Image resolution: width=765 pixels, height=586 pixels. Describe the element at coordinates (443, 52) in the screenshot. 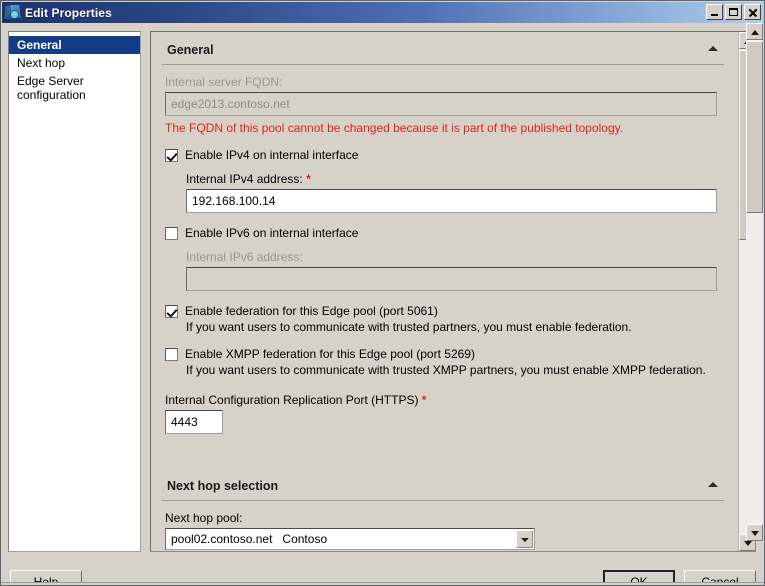

I see `section-header-general: General` at that location.